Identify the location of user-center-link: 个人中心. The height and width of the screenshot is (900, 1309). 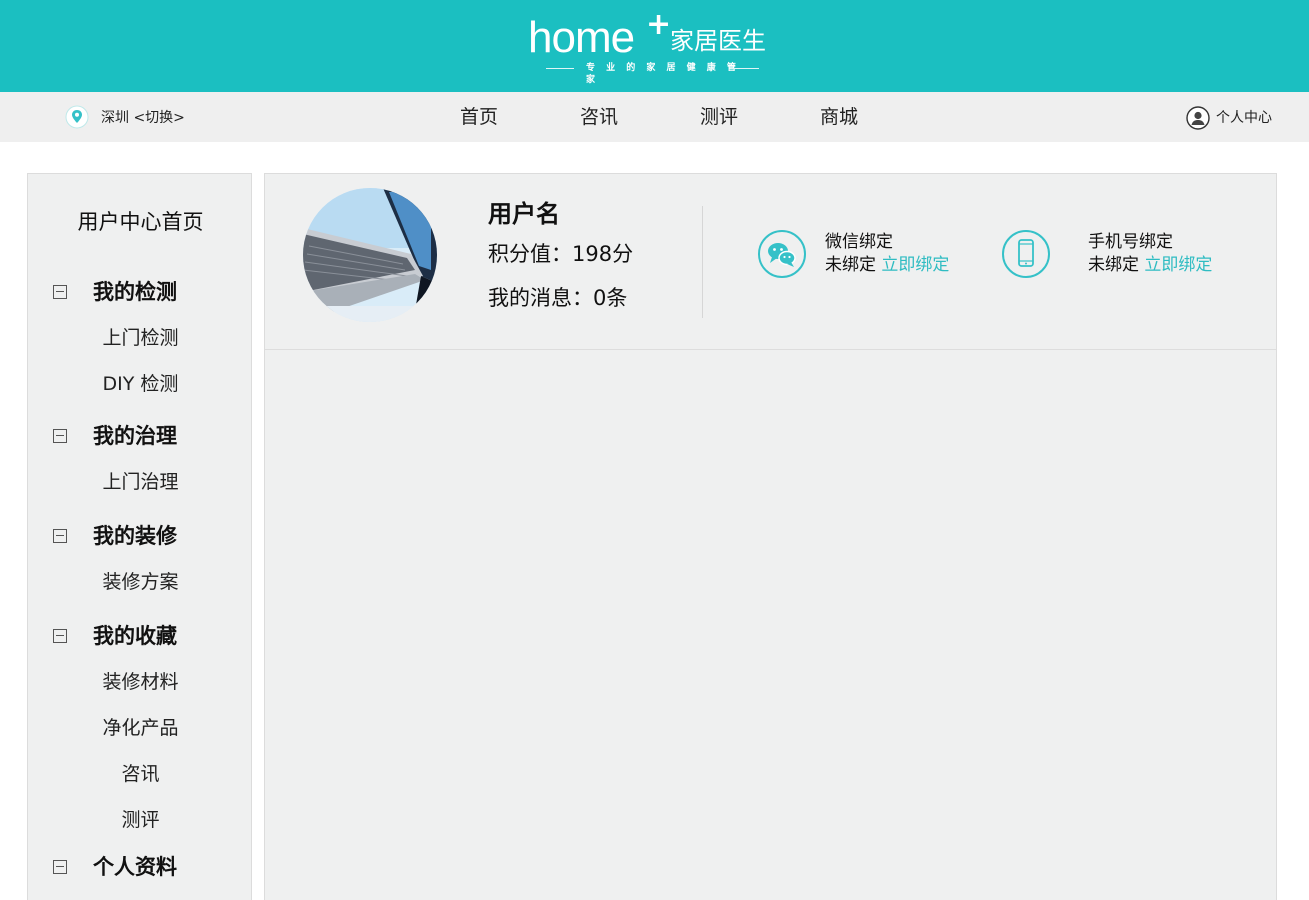
(1244, 118).